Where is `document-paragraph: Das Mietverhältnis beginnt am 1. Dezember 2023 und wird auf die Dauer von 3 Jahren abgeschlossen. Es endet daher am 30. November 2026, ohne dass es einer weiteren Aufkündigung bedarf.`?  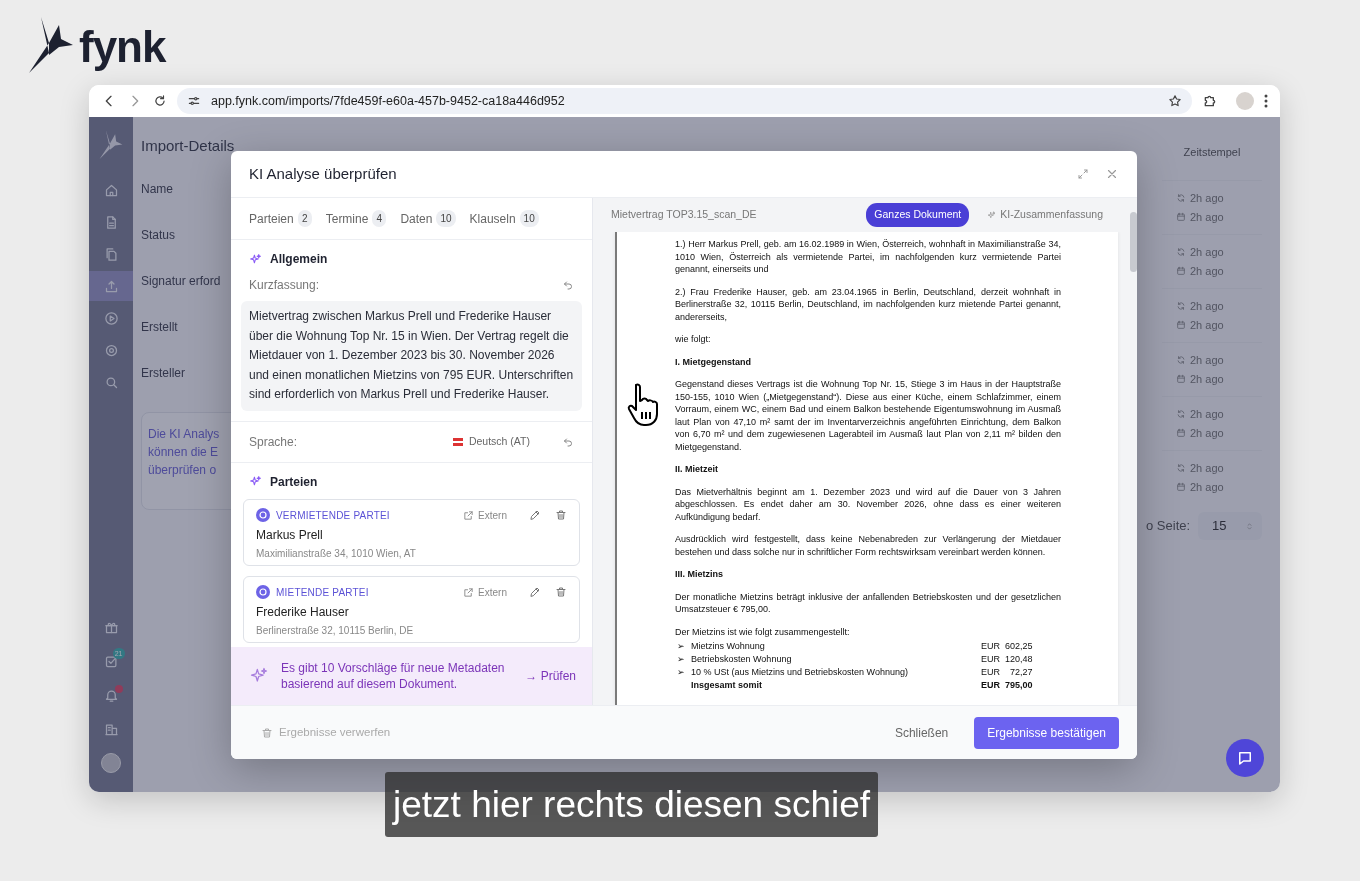 document-paragraph: Das Mietverhältnis beginnt am 1. Dezember 2023 und wird auf die Dauer von 3 Jahren abgeschlossen. Es endet daher am 30. November 2026, ohne dass es einer weiteren Aufkündigung bedarf. is located at coordinates (868, 504).